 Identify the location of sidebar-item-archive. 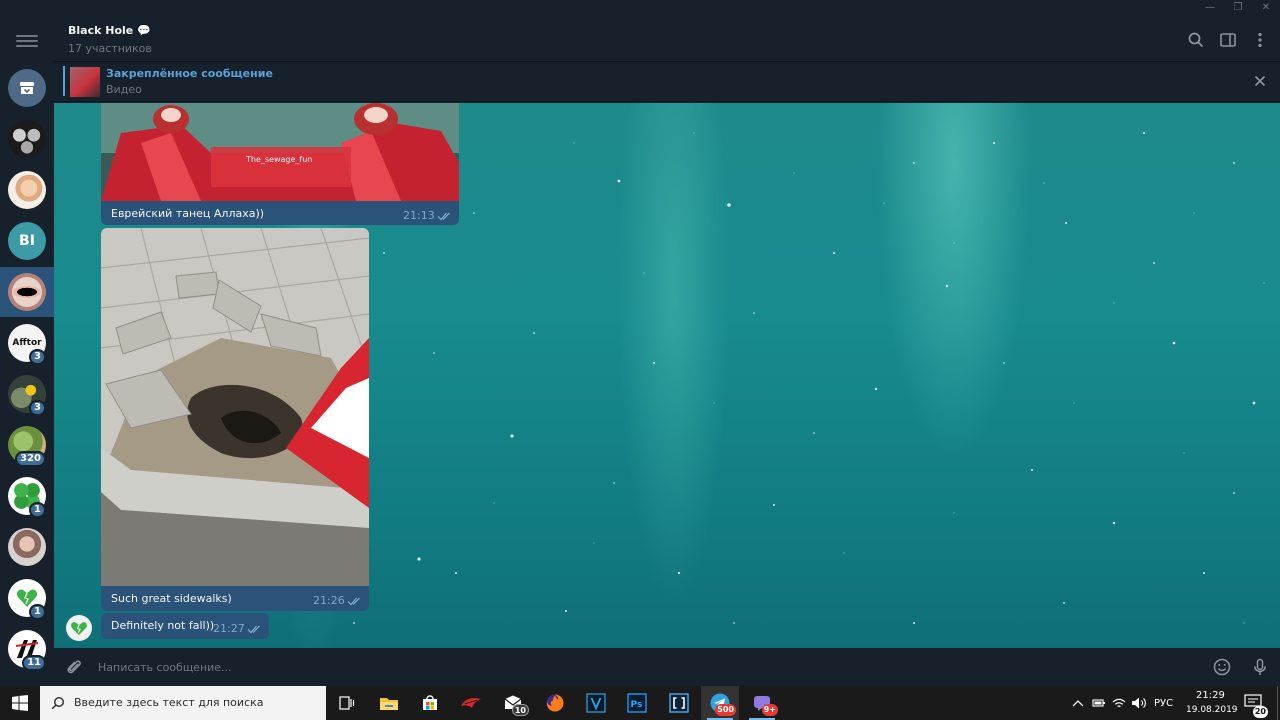
(27, 88).